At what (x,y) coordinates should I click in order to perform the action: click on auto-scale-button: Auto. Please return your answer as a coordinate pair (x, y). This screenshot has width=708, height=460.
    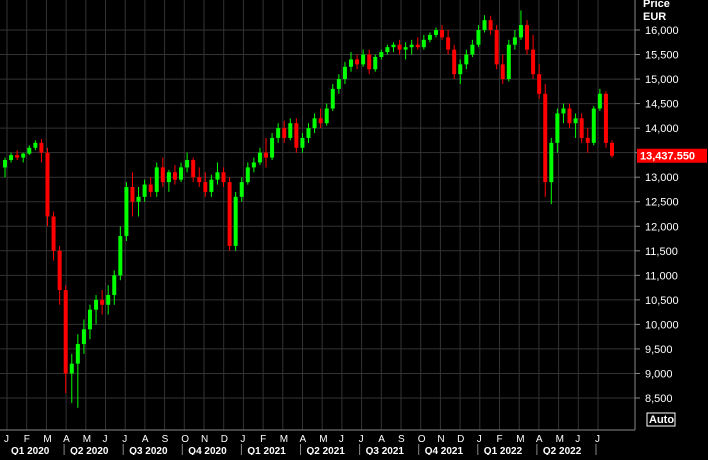
    Looking at the image, I should click on (661, 419).